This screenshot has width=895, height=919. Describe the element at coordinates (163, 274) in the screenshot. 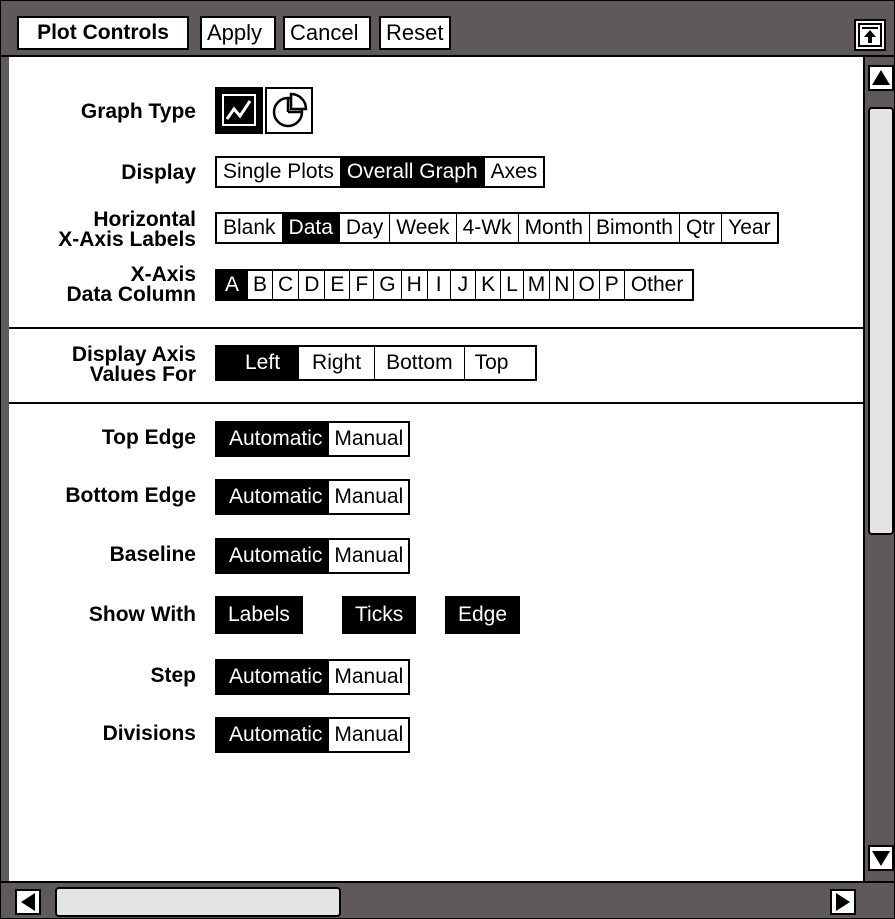

I see `x-axis-column-label-line1: X-Axis` at that location.